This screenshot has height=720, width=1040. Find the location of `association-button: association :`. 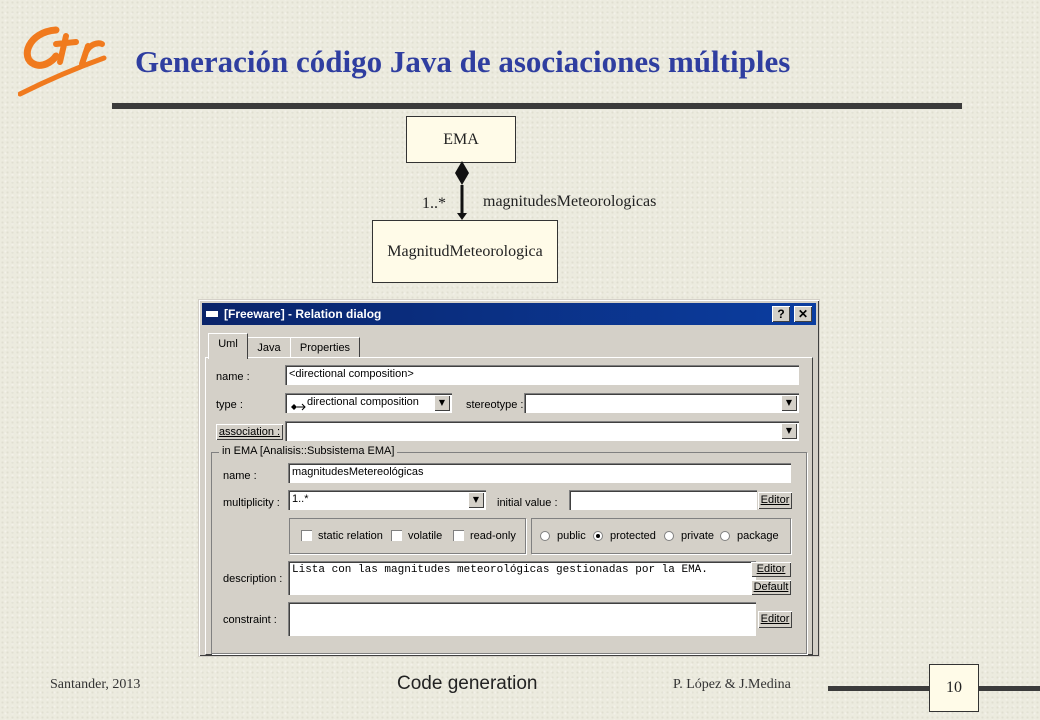

association-button: association : is located at coordinates (249, 432).